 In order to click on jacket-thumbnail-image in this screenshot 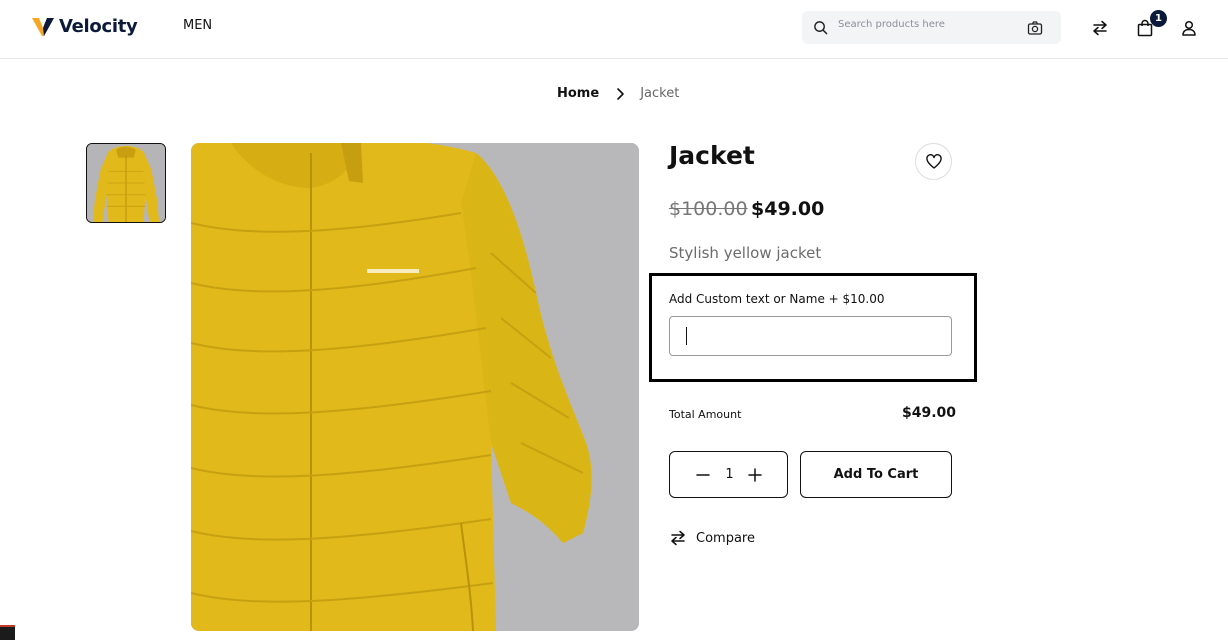, I will do `click(126, 183)`.